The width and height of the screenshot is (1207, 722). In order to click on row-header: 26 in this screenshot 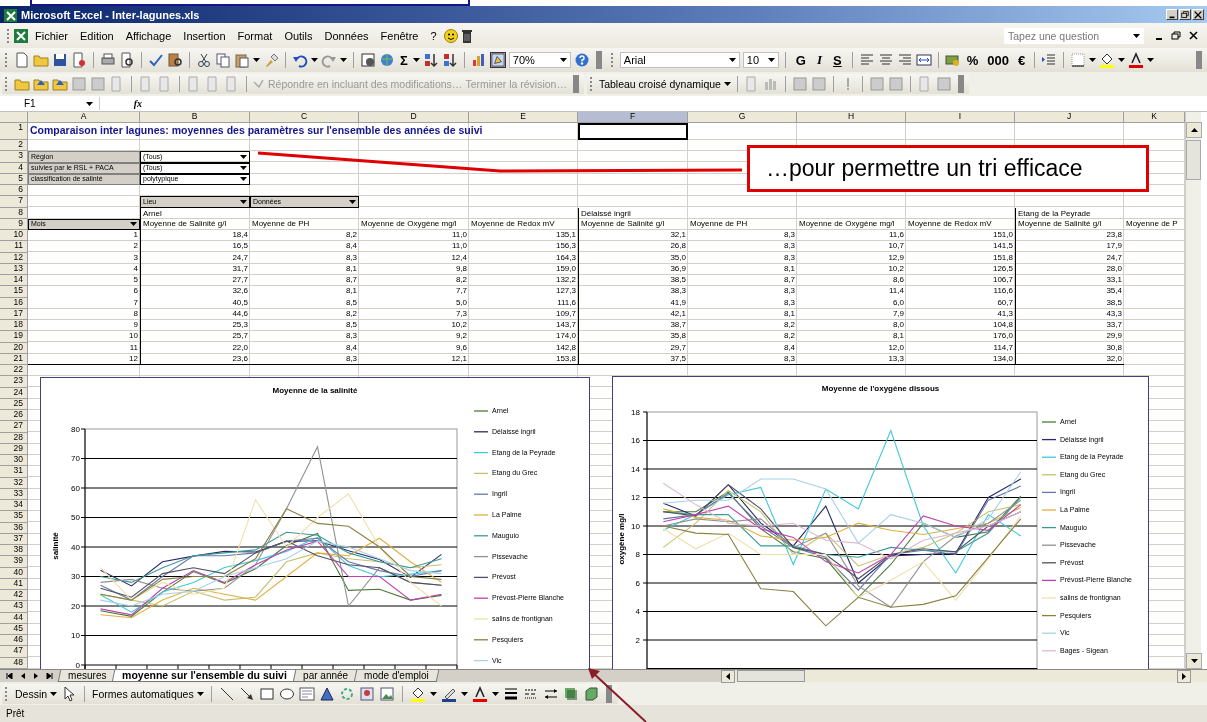, I will do `click(14, 416)`.